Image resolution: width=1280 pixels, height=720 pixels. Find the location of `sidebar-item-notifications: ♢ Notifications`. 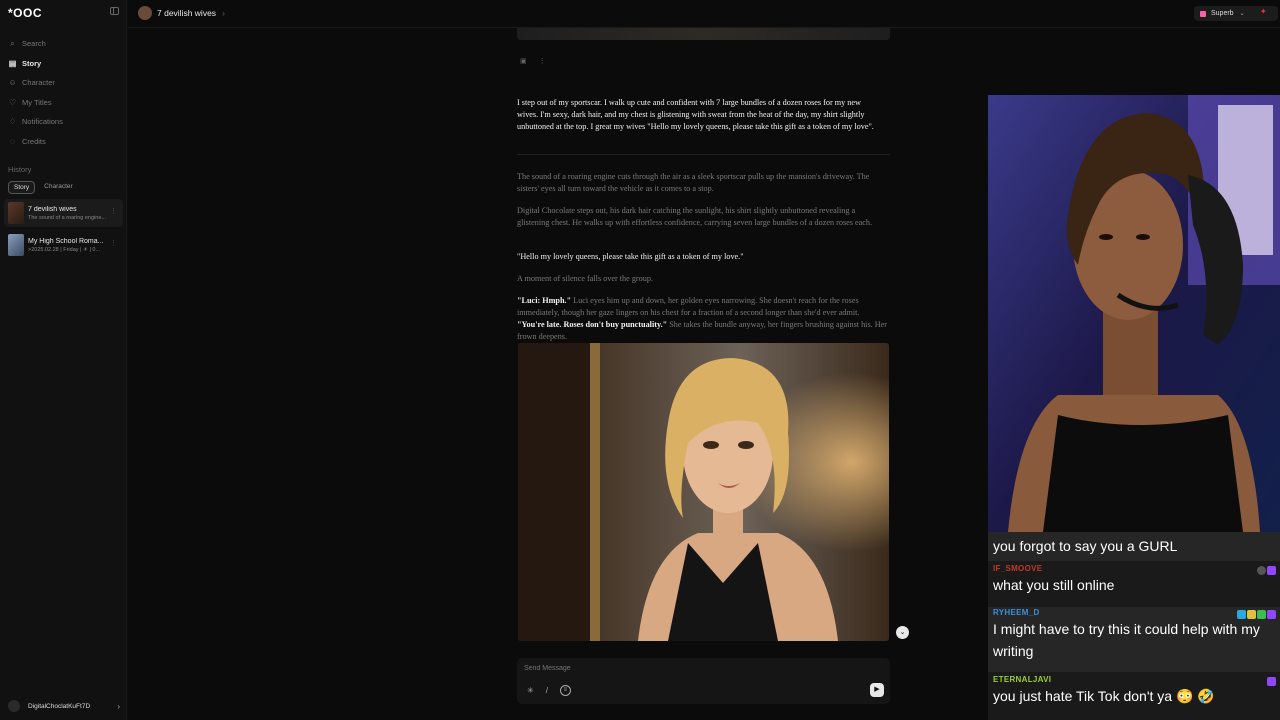

sidebar-item-notifications: ♢ Notifications is located at coordinates (63, 122).